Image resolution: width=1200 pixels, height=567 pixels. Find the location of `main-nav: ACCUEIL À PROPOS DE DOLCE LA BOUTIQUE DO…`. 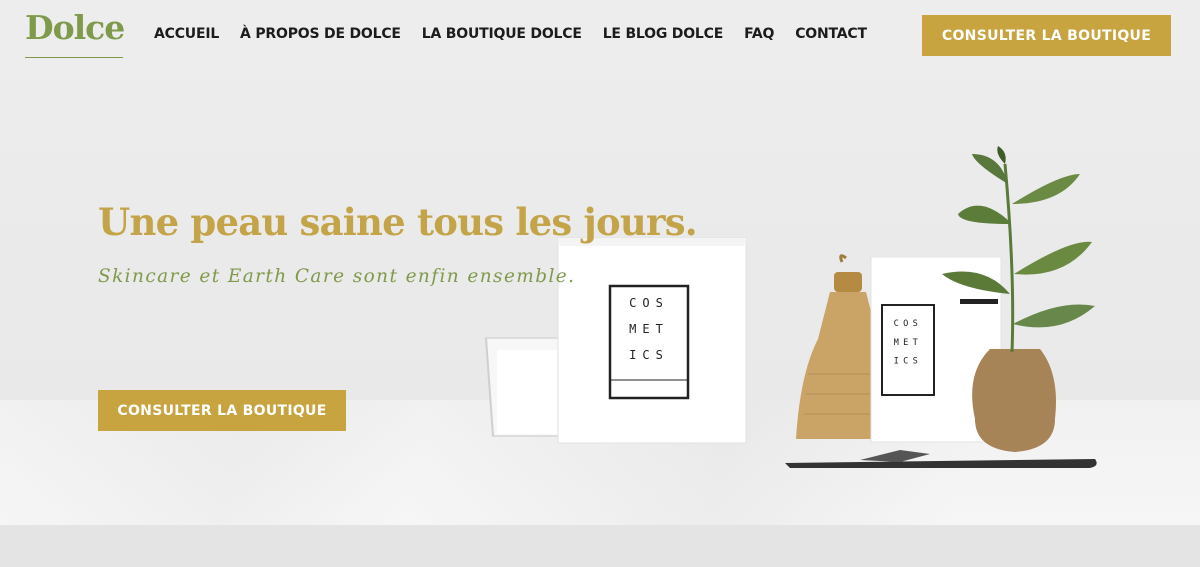

main-nav: ACCUEIL À PROPOS DE DOLCE LA BOUTIQUE DO… is located at coordinates (510, 34).